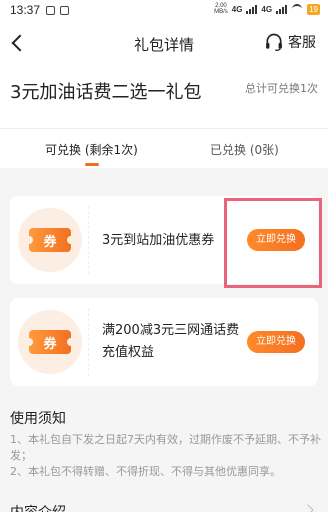  What do you see at coordinates (165, 447) in the screenshot?
I see `note-item: 1、本礼包自下发之日起7天内有效，过期作废不予延期、不予补发；` at bounding box center [165, 447].